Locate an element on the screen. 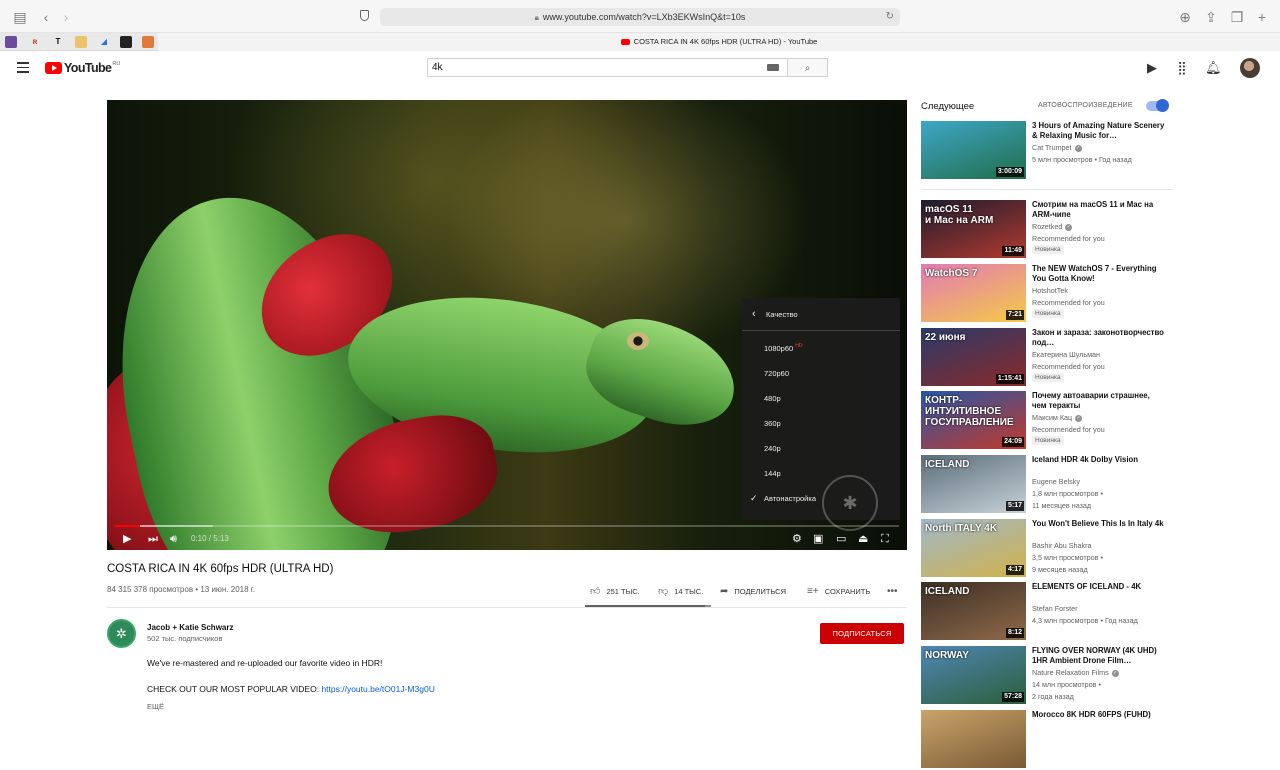  recommended-video-title: ELEMENTS OF ICELAND - 4K is located at coordinates (1099, 587).